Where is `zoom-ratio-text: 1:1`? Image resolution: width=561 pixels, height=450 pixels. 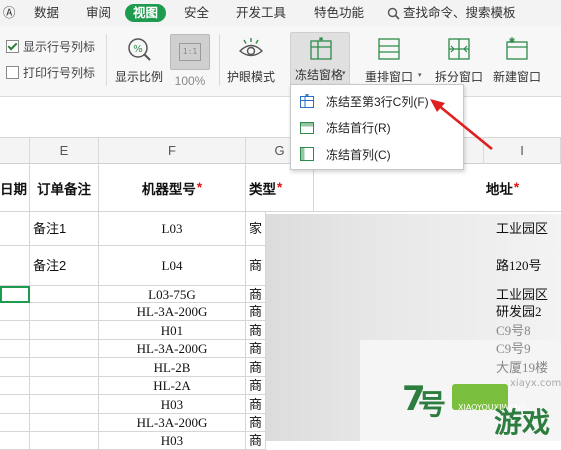
zoom-ratio-text: 1:1 is located at coordinates (190, 52).